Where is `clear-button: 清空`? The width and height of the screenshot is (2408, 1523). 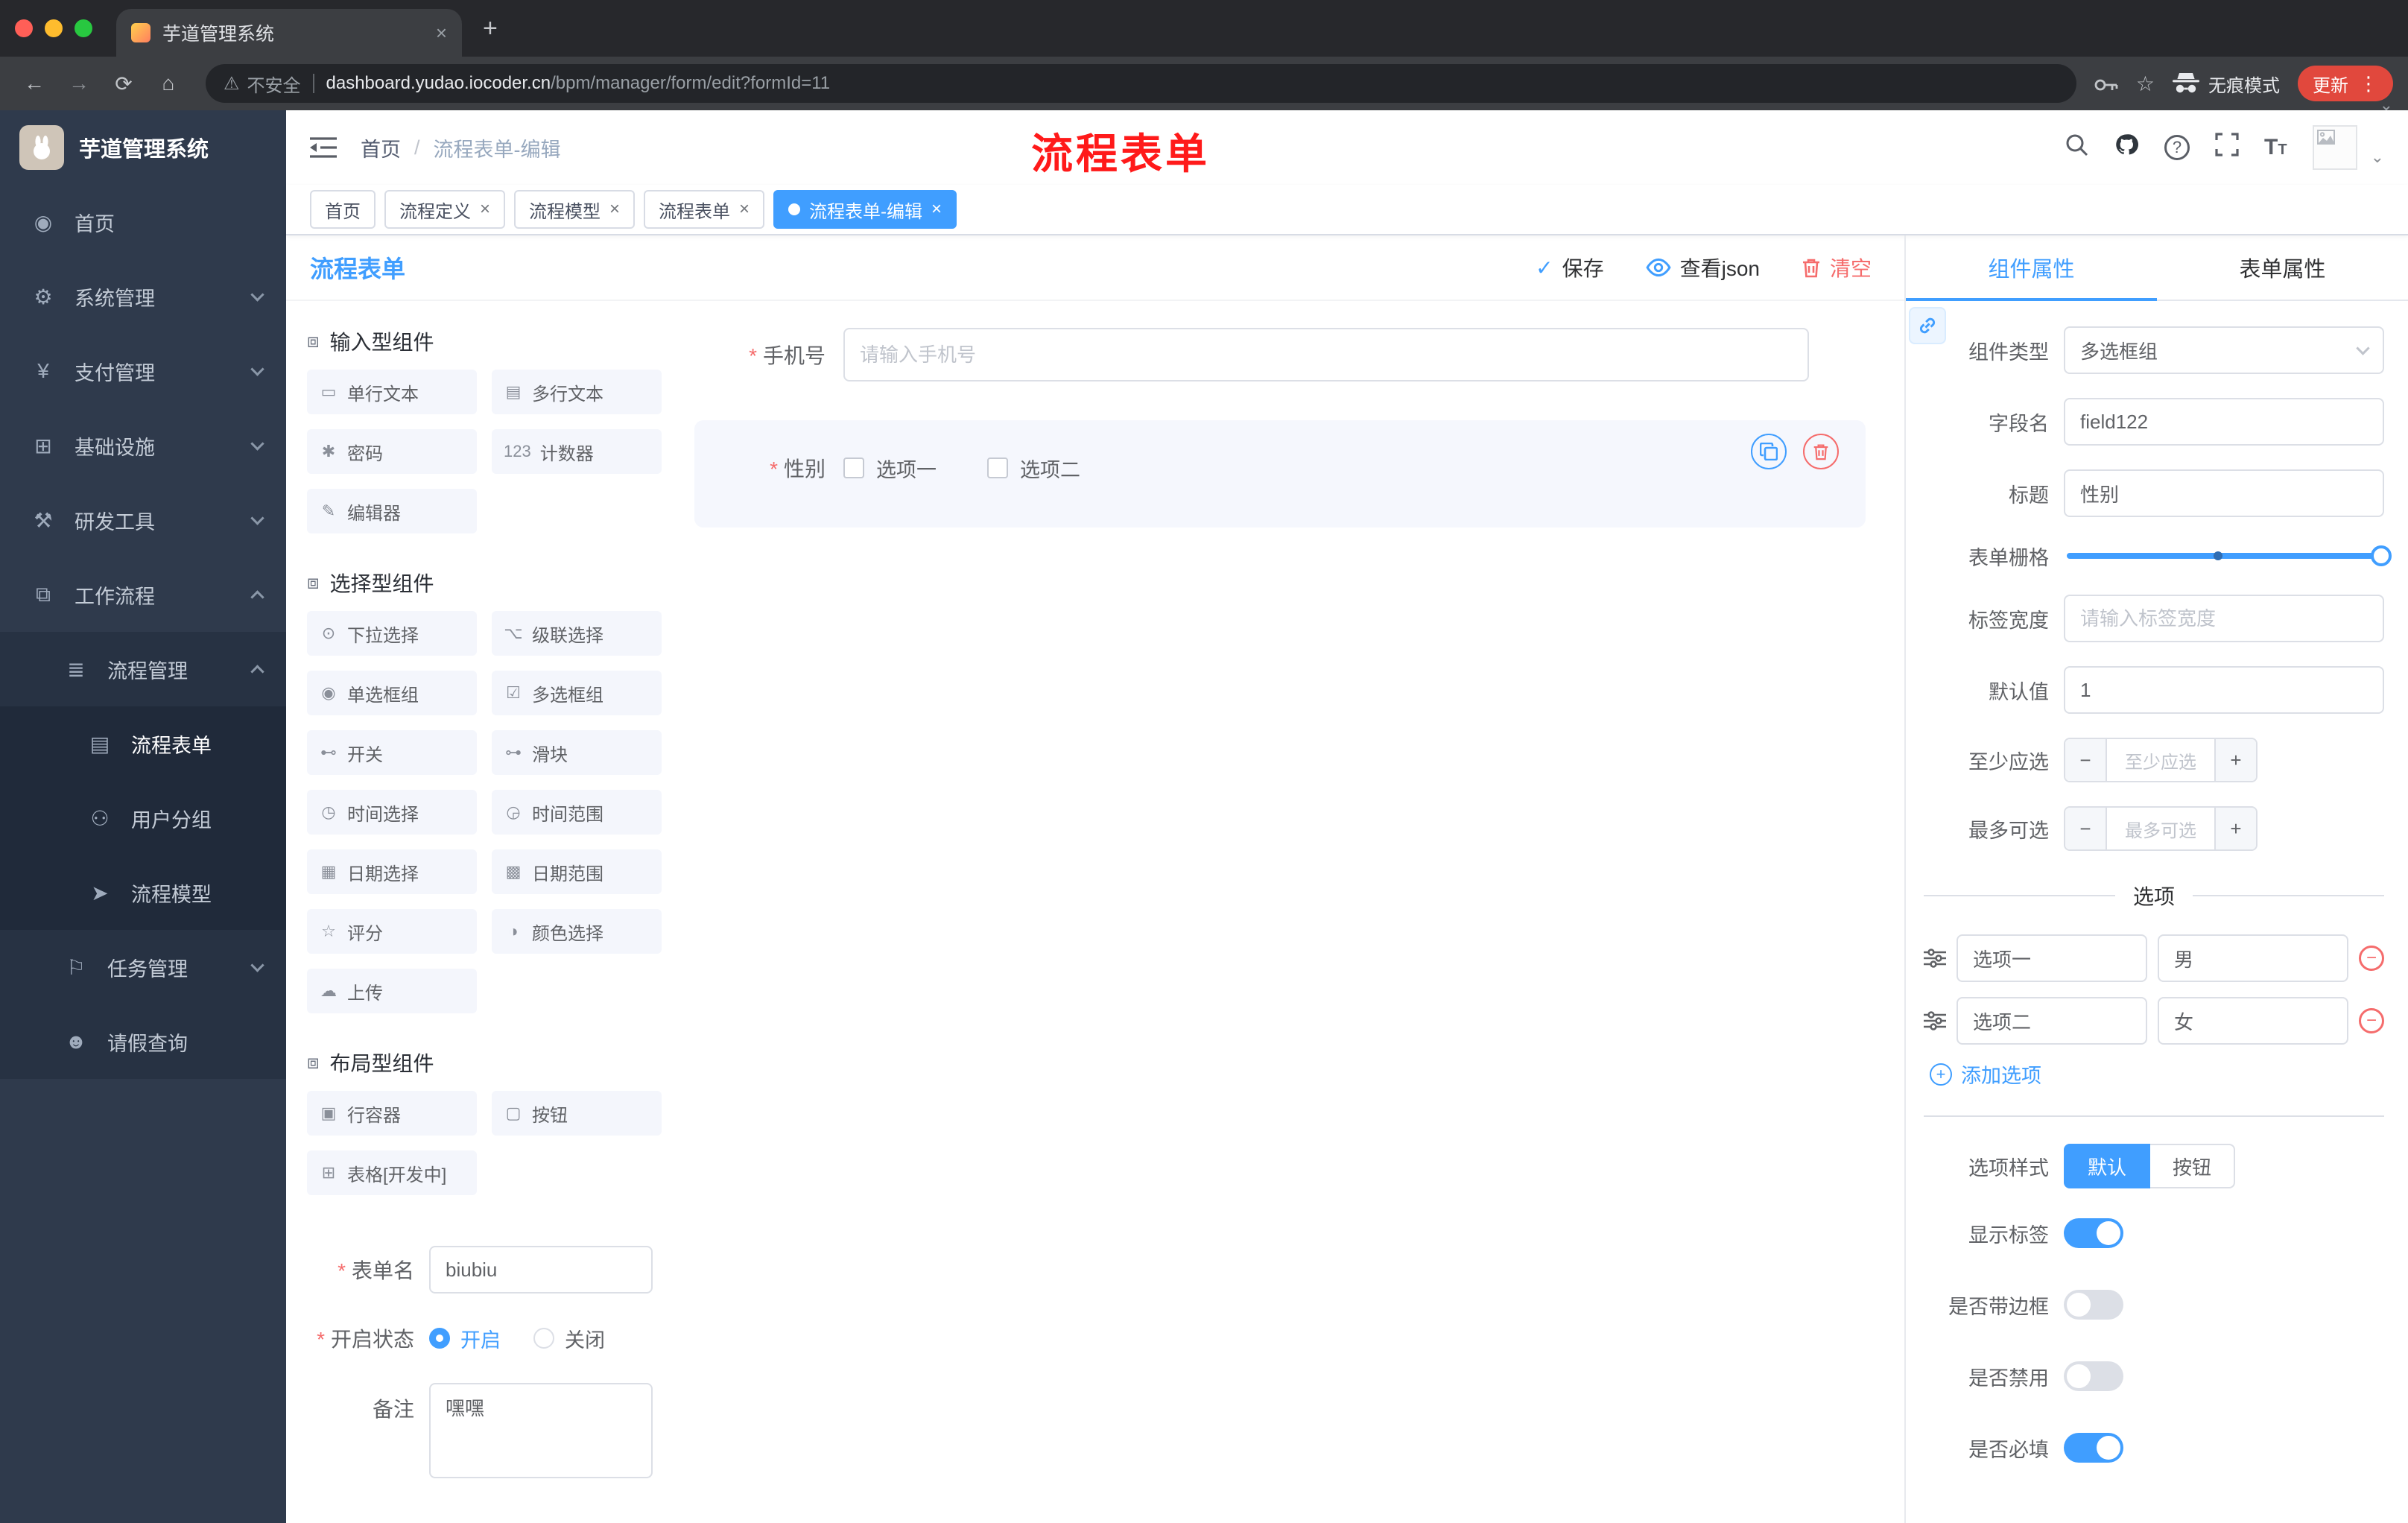
clear-button: 清空 is located at coordinates (1837, 268).